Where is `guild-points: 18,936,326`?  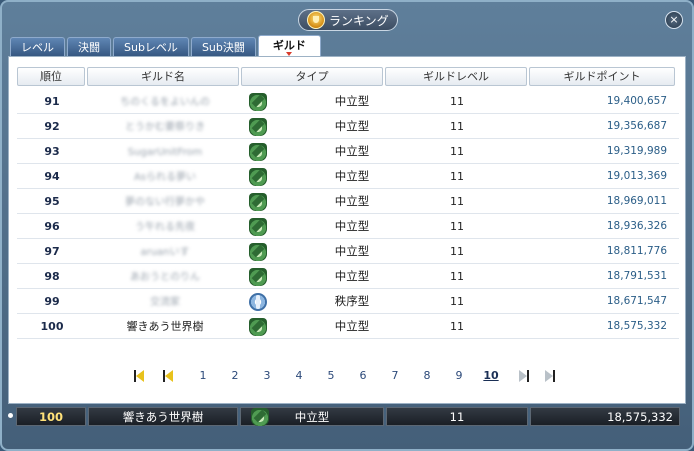 guild-points: 18,936,326 is located at coordinates (636, 226).